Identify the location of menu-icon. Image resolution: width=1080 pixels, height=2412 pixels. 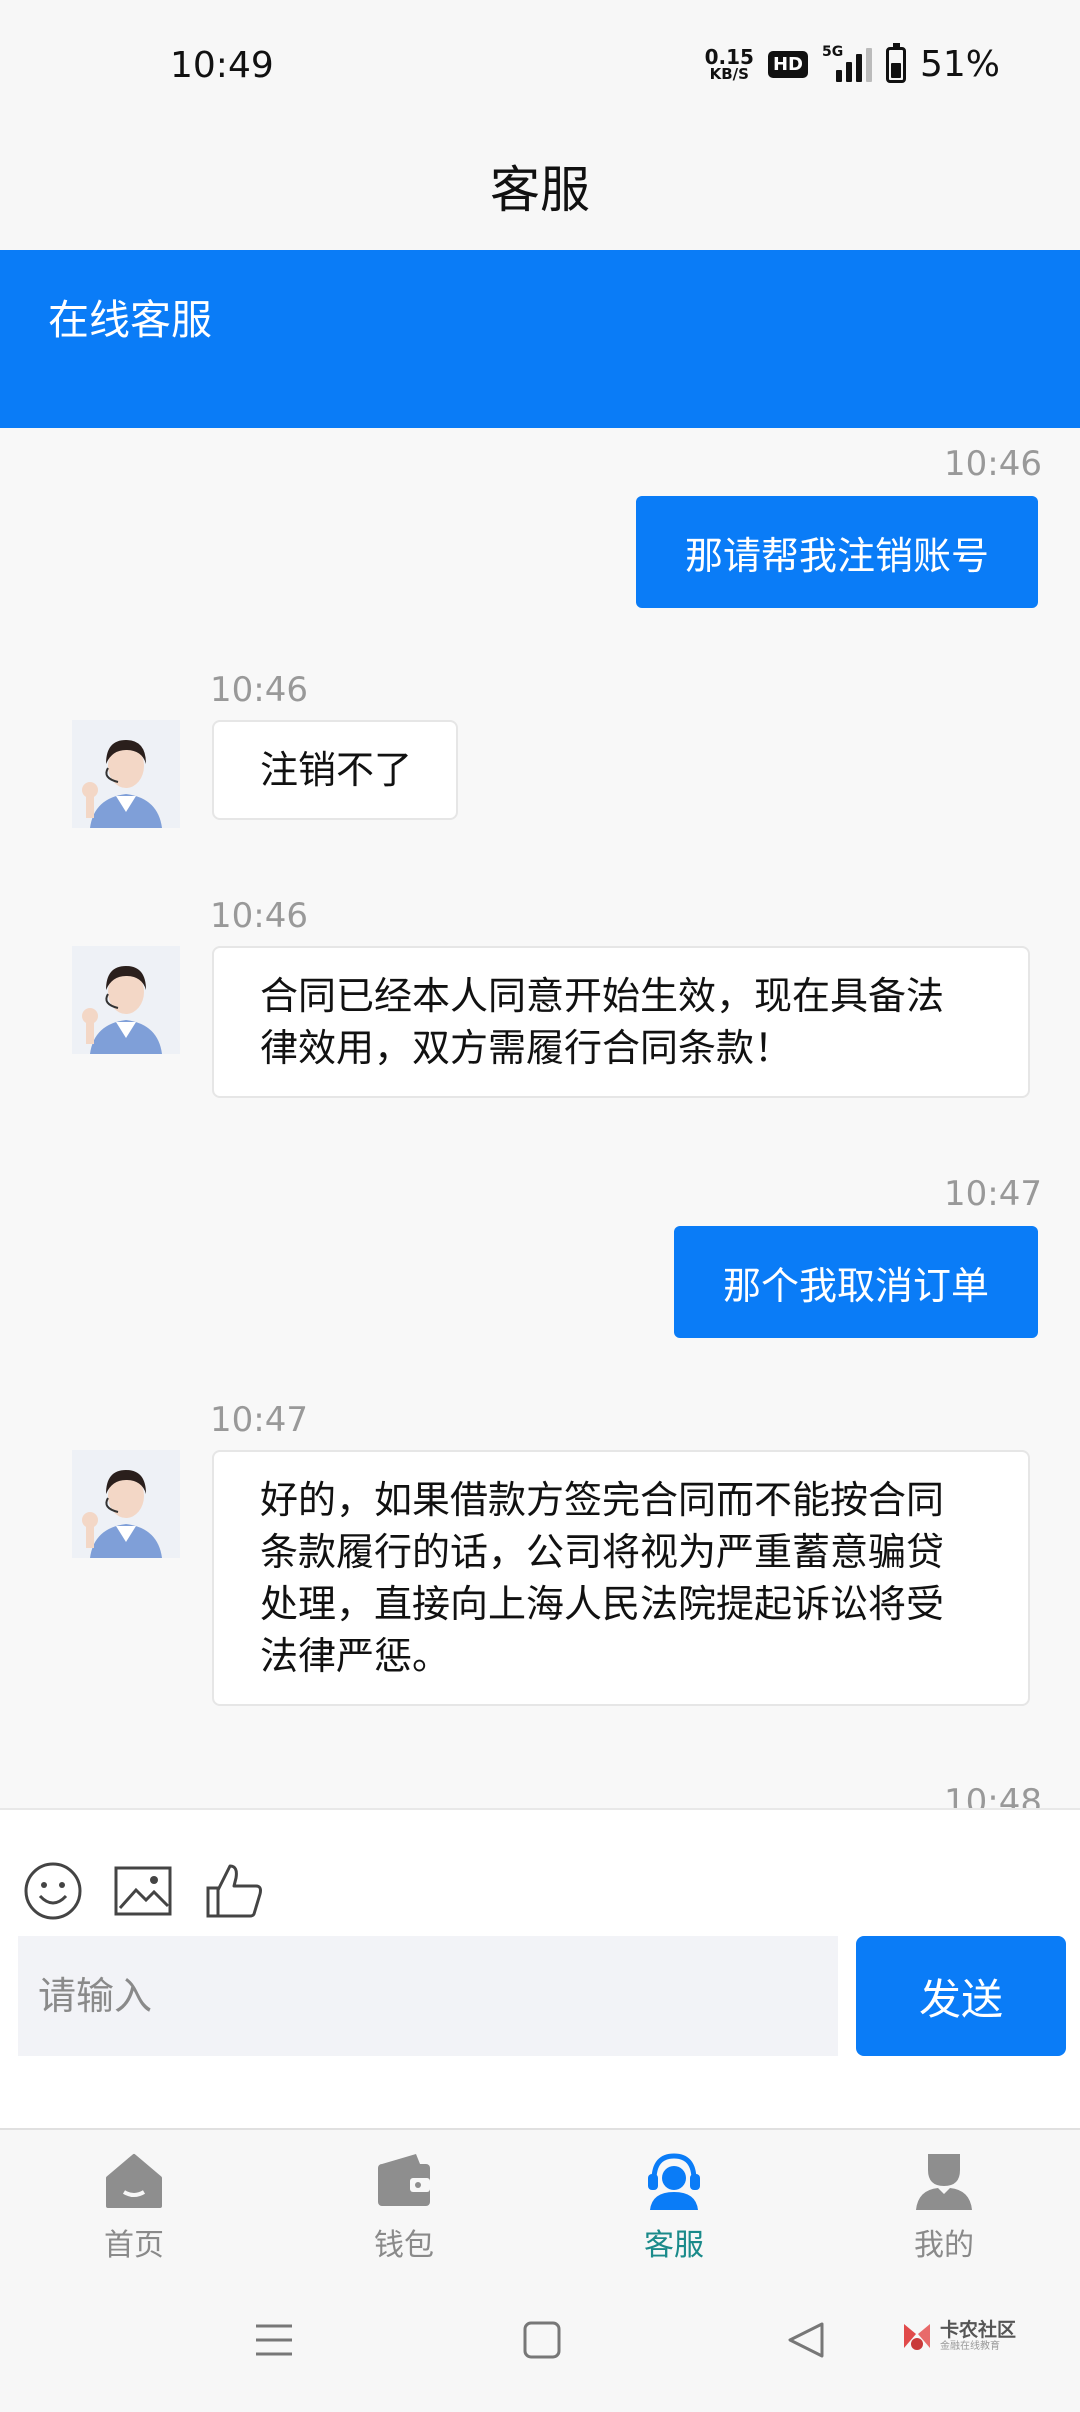
(274, 2342).